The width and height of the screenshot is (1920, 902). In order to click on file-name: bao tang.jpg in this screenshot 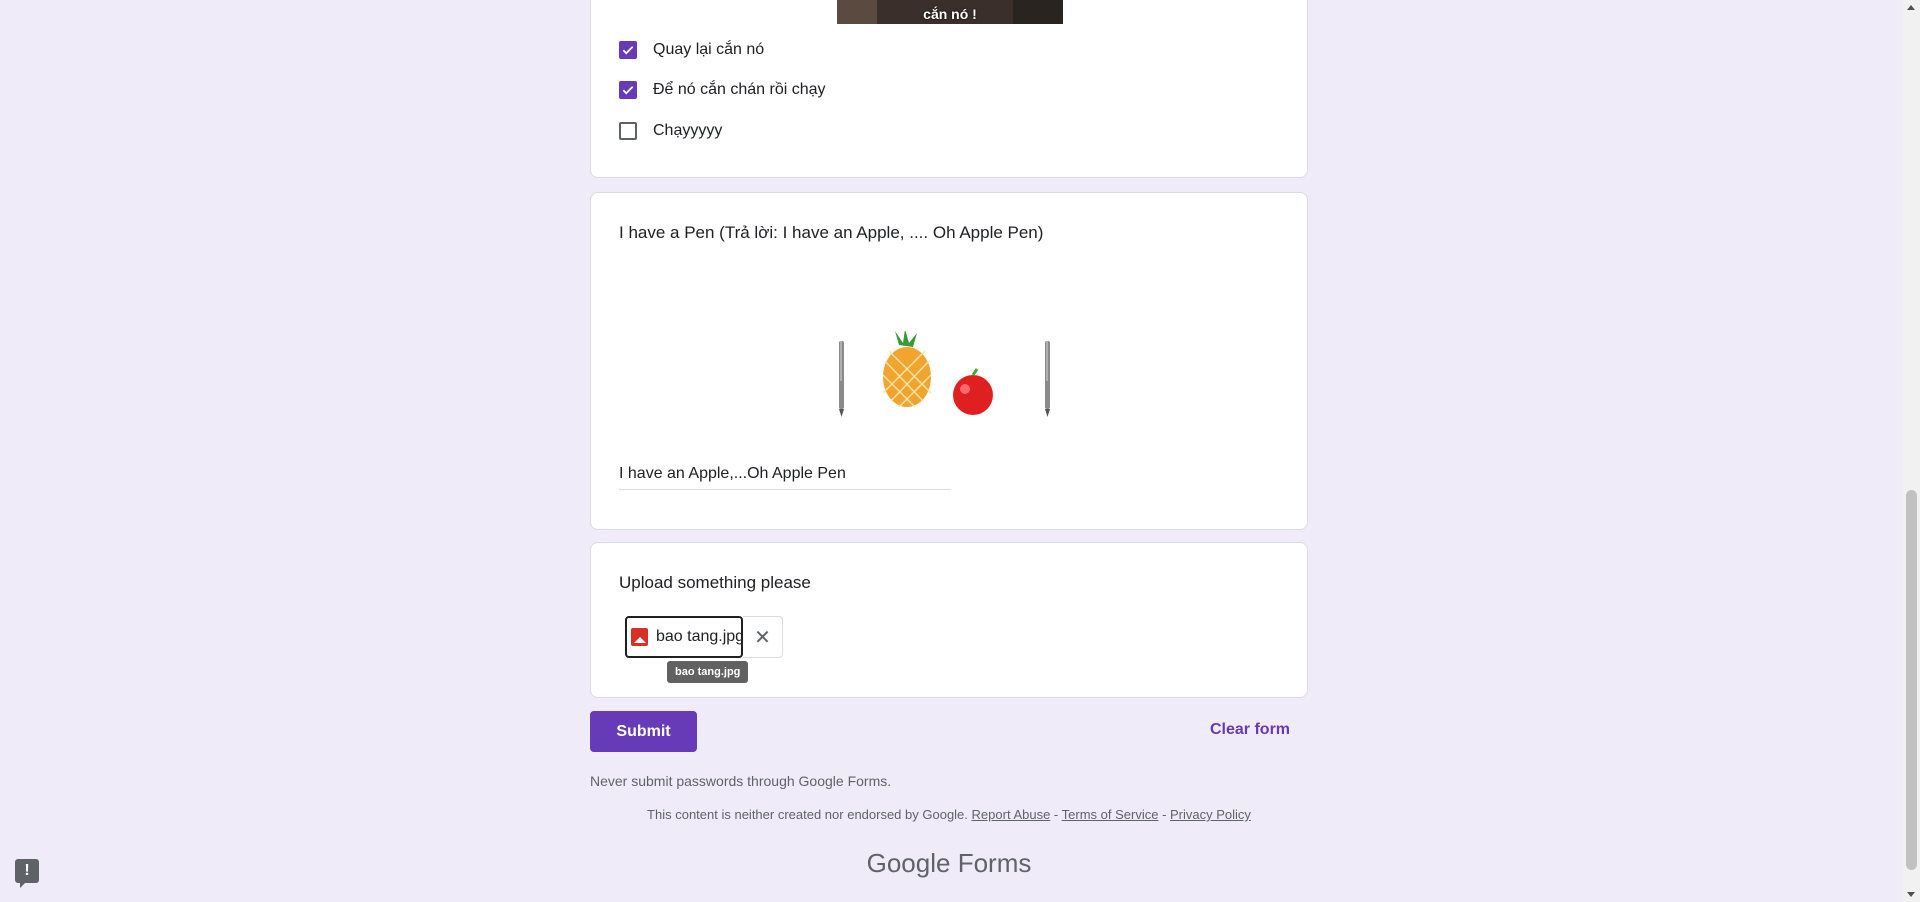, I will do `click(698, 636)`.